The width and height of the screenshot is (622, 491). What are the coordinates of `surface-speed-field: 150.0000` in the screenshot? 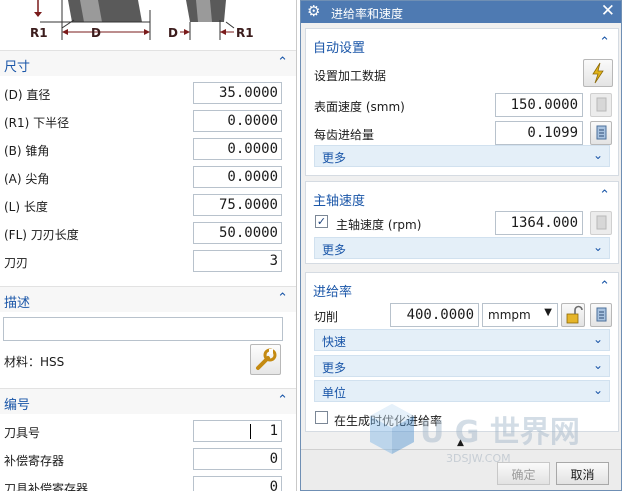 It's located at (539, 105).